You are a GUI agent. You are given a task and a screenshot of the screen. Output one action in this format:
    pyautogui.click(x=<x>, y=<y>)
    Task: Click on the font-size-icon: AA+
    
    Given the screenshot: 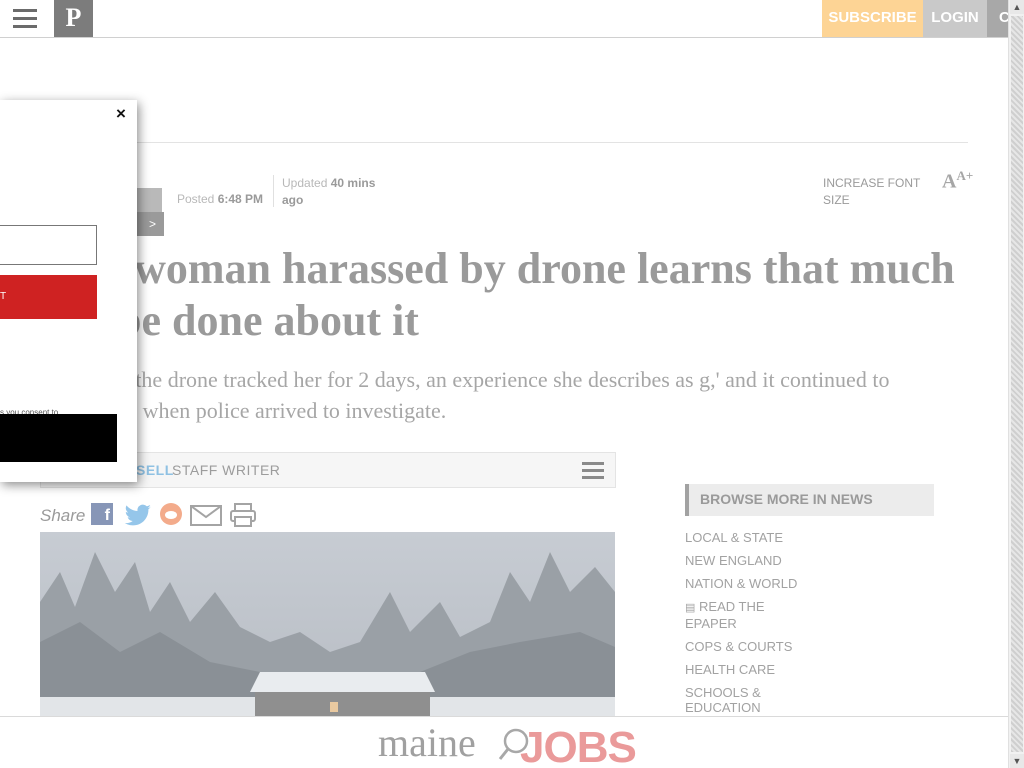 What is the action you would take?
    pyautogui.click(x=957, y=181)
    